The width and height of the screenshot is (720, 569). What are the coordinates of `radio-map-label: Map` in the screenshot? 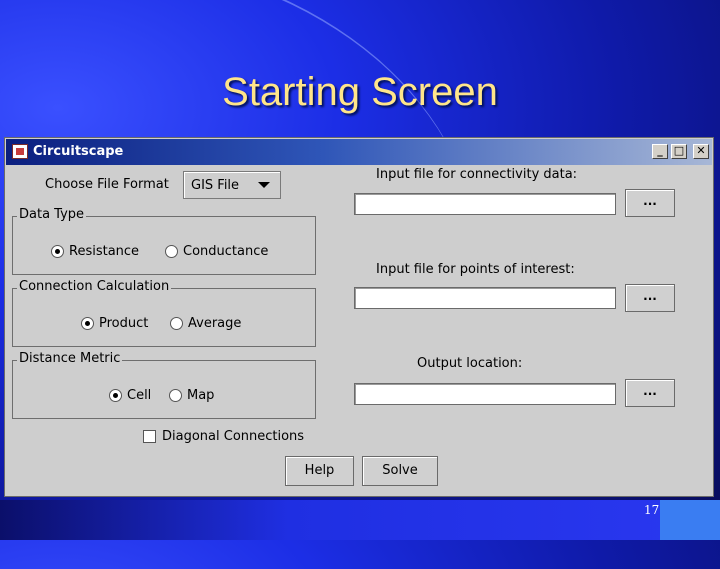 It's located at (201, 395).